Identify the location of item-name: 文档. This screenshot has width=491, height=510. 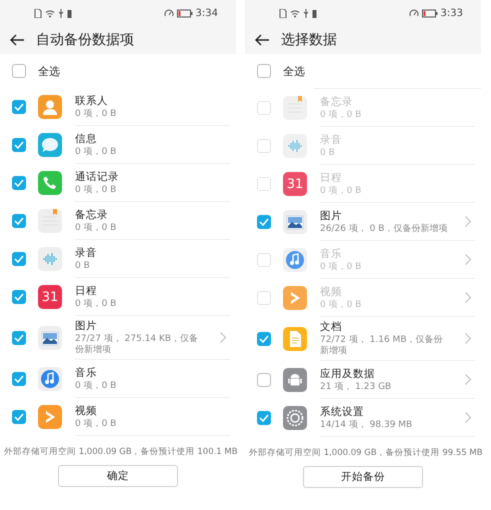
(331, 327).